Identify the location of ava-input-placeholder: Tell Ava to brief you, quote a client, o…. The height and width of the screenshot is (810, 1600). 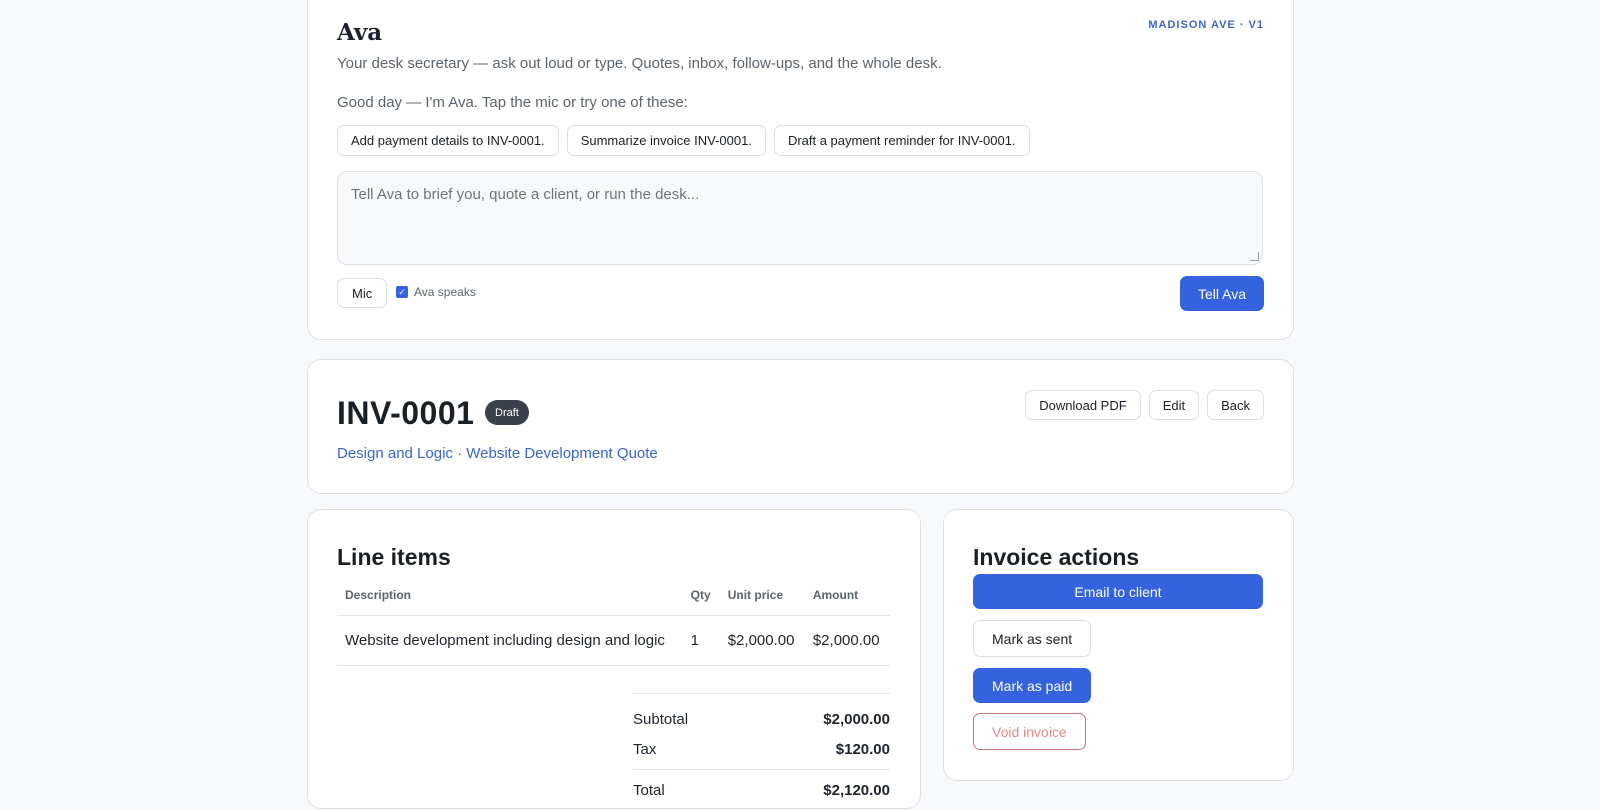
(525, 194).